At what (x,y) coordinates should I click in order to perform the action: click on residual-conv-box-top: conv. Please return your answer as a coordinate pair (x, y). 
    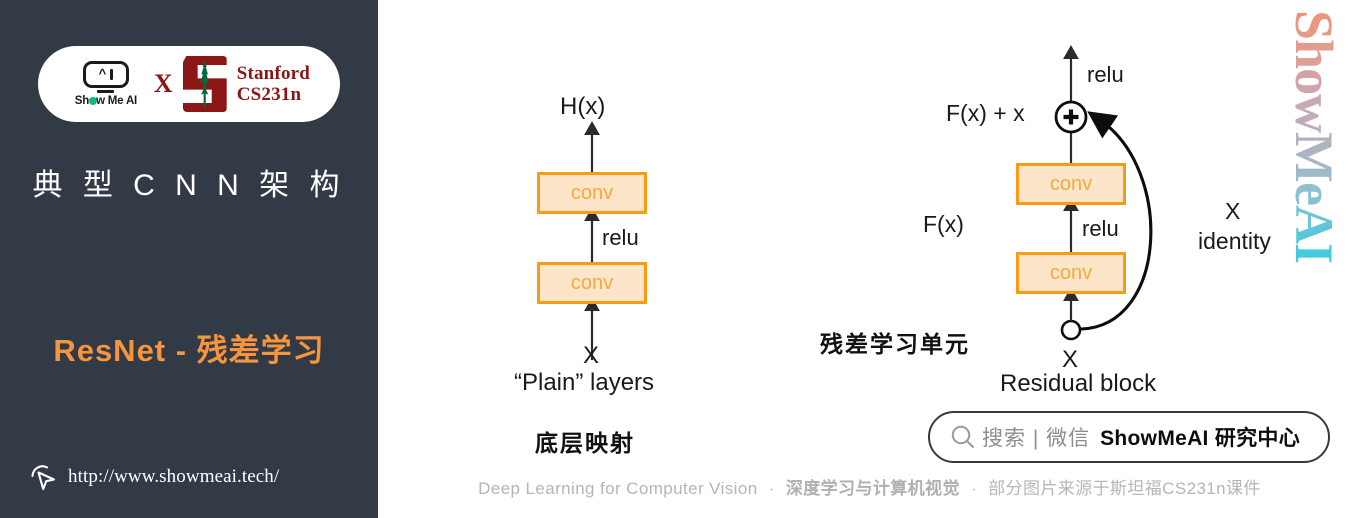
    Looking at the image, I should click on (1071, 184).